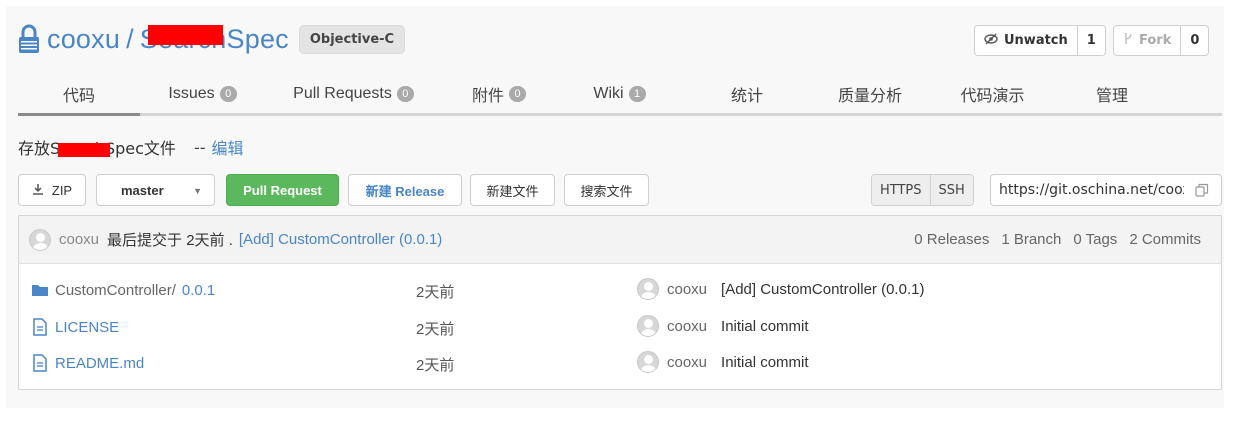  Describe the element at coordinates (637, 93) in the screenshot. I see `tab-count-badge: 1` at that location.